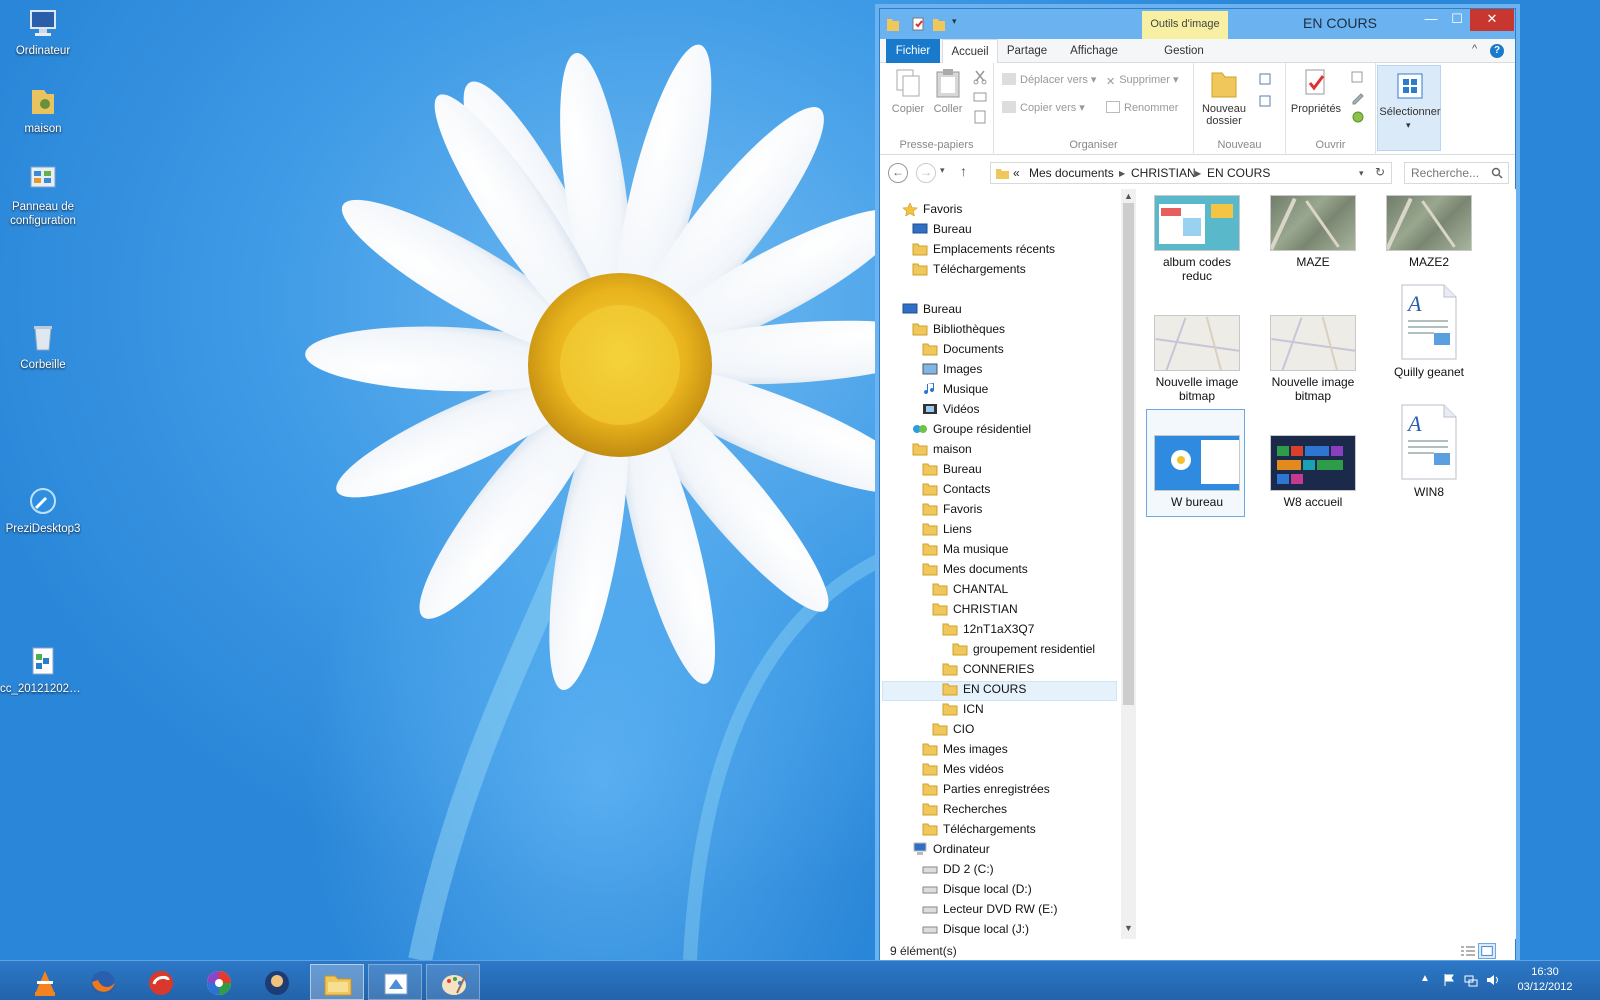  What do you see at coordinates (939, 24) in the screenshot?
I see `new-folder-icon` at bounding box center [939, 24].